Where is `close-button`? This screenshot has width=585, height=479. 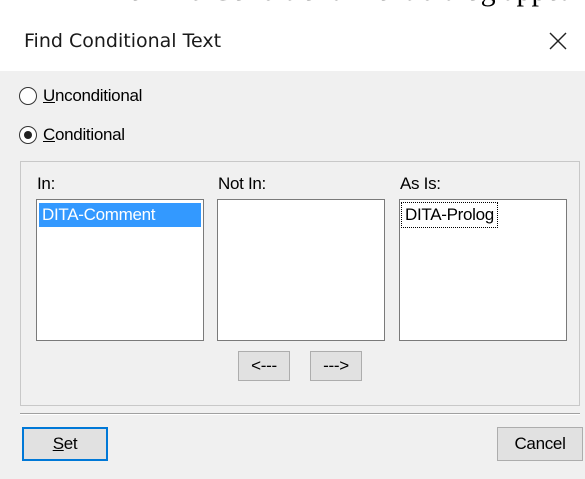
close-button is located at coordinates (558, 41).